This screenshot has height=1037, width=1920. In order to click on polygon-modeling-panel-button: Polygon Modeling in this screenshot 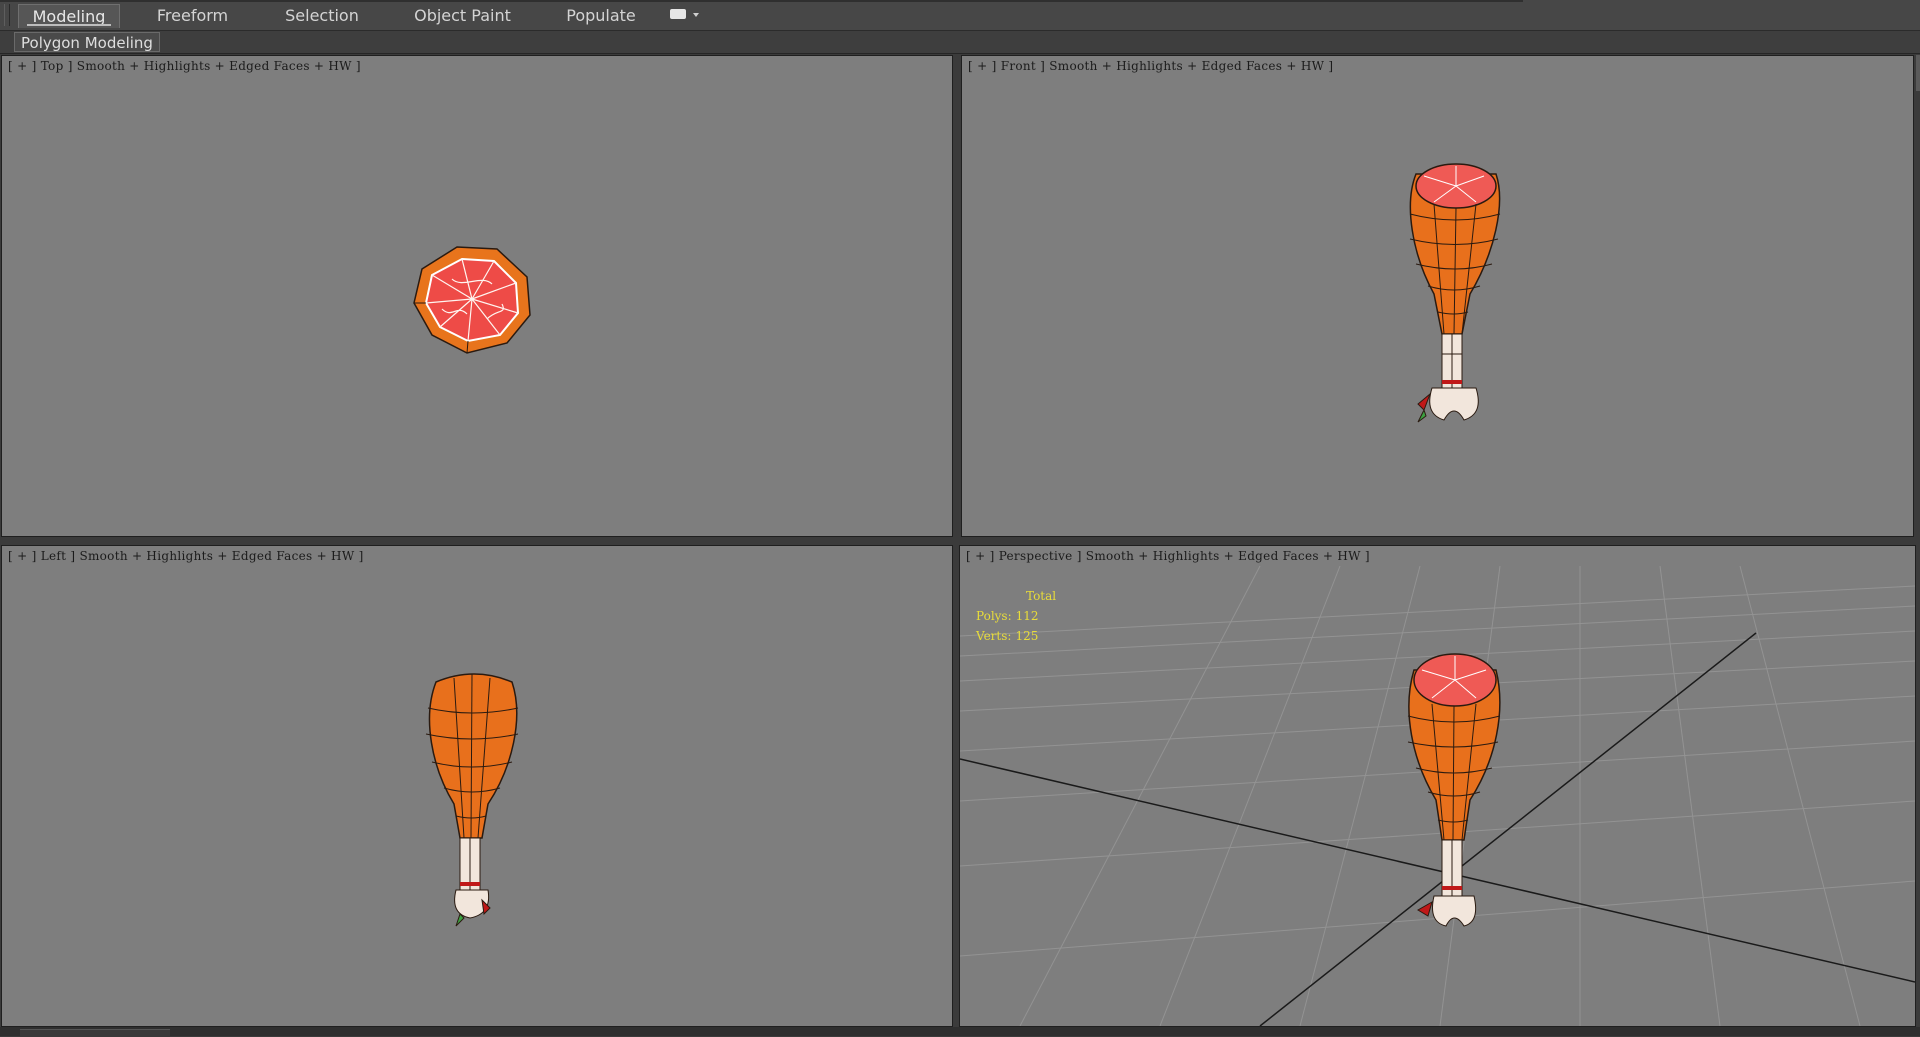, I will do `click(87, 42)`.